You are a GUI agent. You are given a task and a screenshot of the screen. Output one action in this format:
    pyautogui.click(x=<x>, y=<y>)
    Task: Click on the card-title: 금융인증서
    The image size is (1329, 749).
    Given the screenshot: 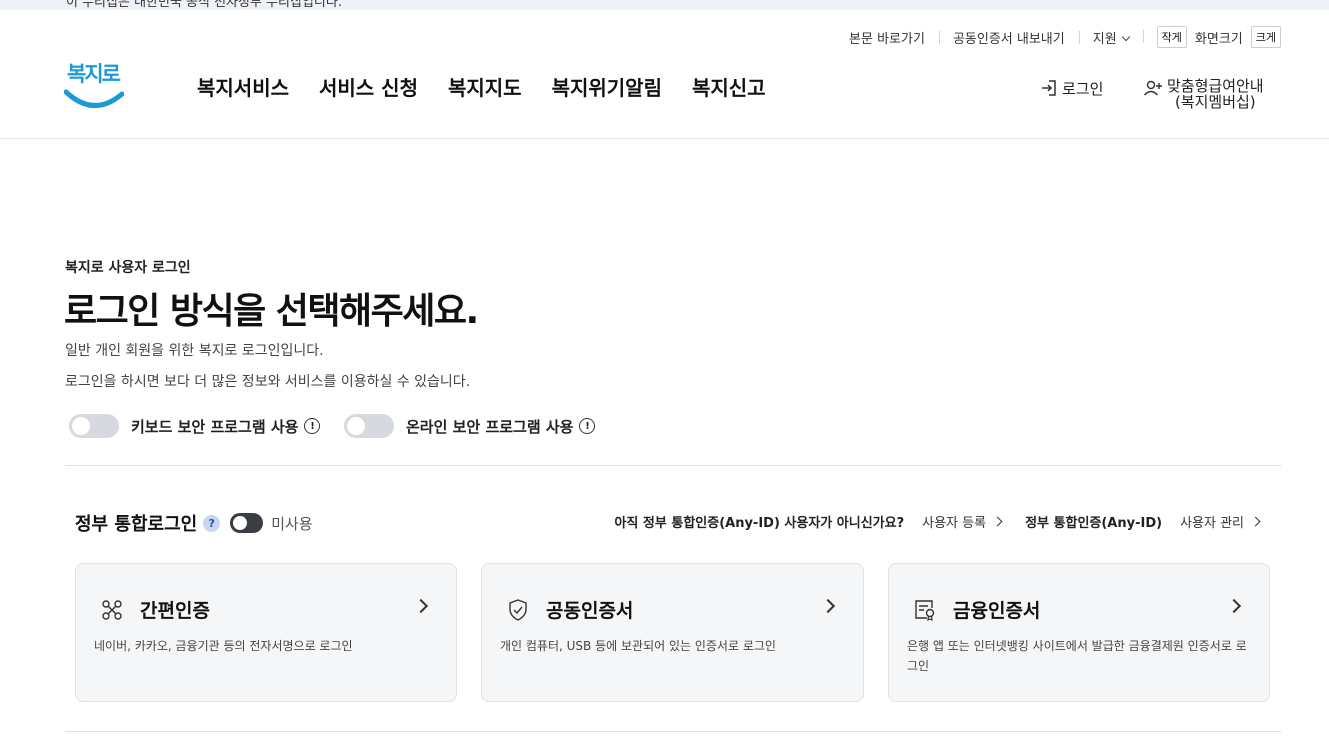 What is the action you would take?
    pyautogui.click(x=997, y=611)
    